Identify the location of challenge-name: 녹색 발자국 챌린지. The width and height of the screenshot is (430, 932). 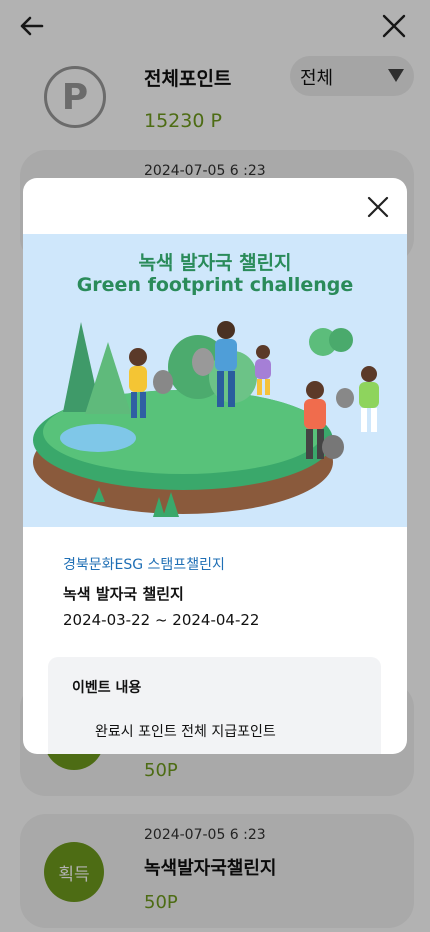
(123, 594).